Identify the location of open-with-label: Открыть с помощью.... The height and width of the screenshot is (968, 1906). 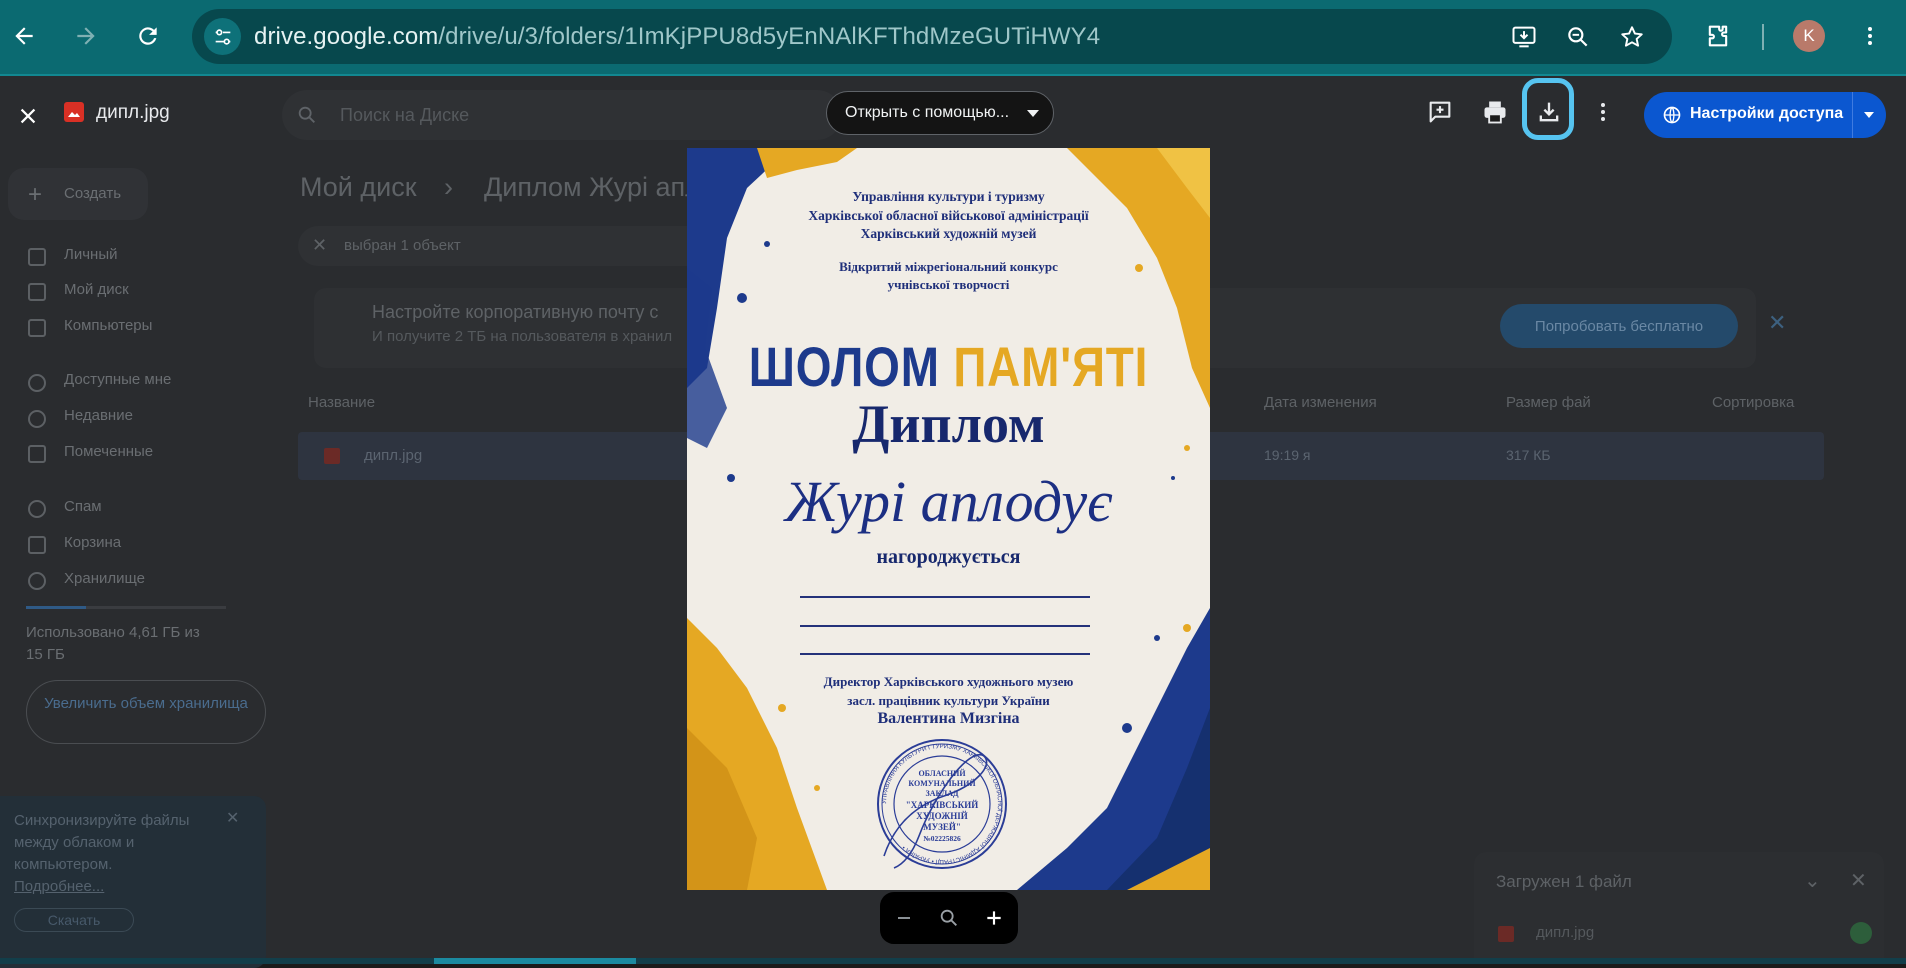
(927, 112).